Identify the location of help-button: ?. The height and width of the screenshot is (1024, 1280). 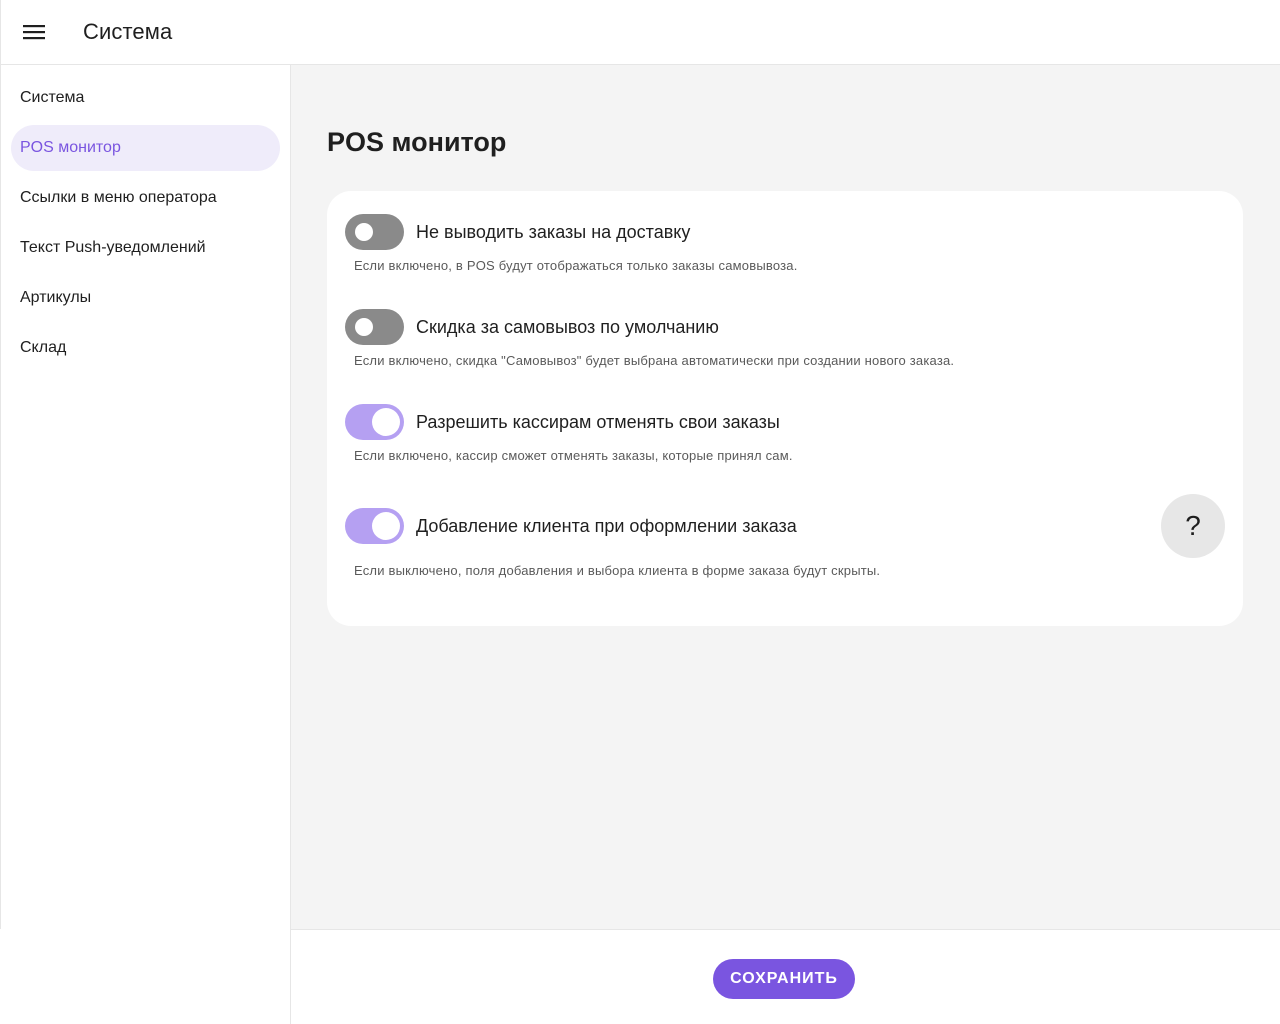
(1193, 526).